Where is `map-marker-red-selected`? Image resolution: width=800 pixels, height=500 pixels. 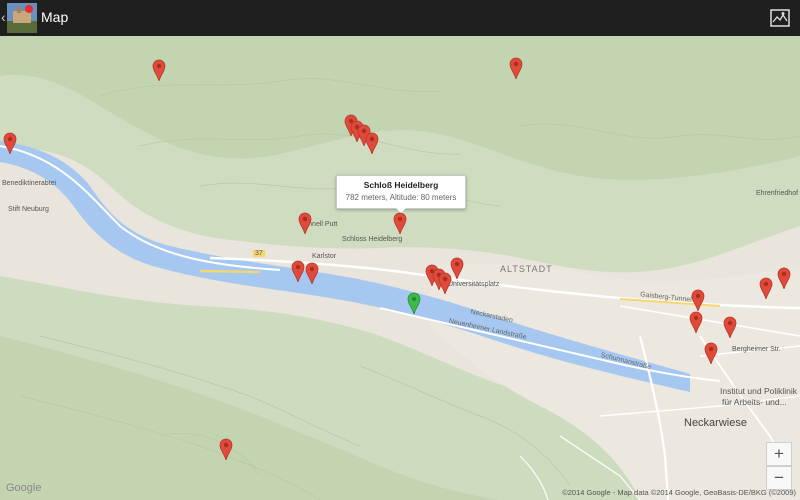
map-marker-red-selected is located at coordinates (400, 223).